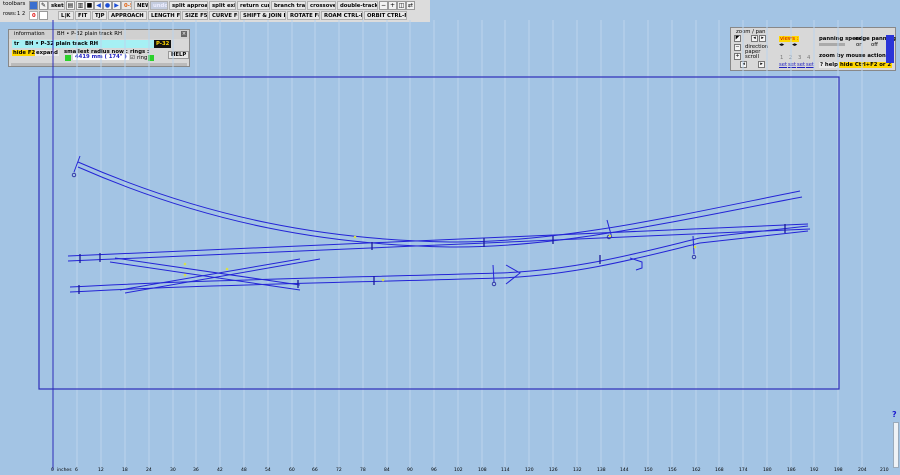 The width and height of the screenshot is (900, 475). Describe the element at coordinates (894, 414) in the screenshot. I see `help-question-icon: ?` at that location.